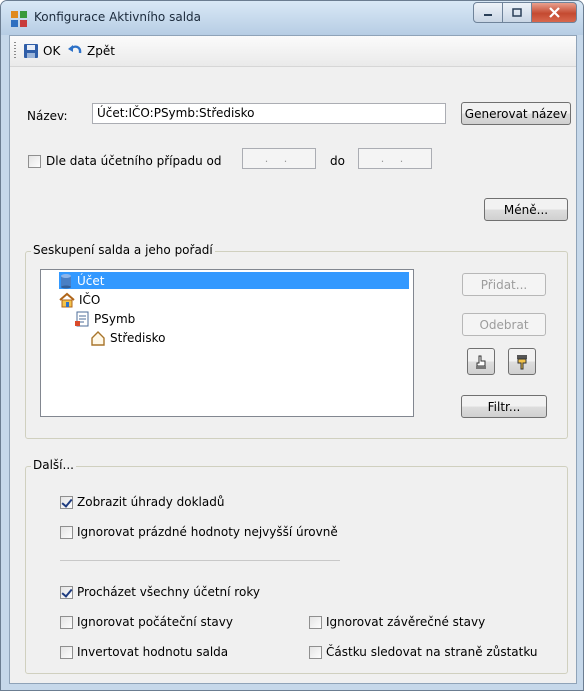 This screenshot has height=691, width=584. Describe the element at coordinates (15, 51) in the screenshot. I see `toolbar-grip` at that location.